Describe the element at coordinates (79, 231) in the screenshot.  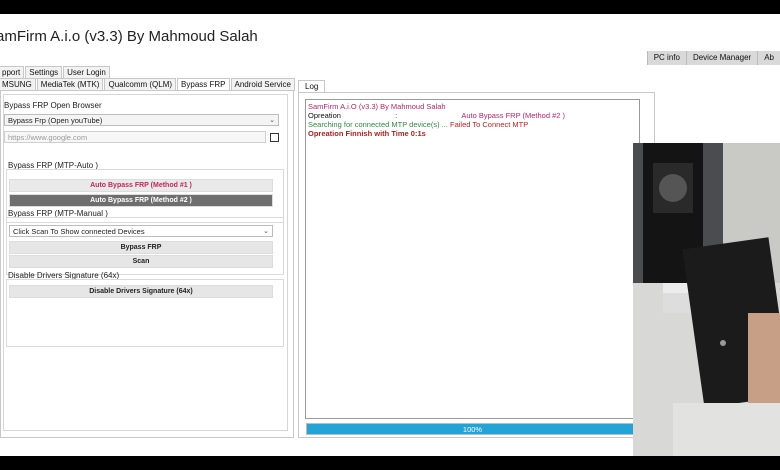
I see `device-select-value: Click Scan To Show connected Devices` at that location.